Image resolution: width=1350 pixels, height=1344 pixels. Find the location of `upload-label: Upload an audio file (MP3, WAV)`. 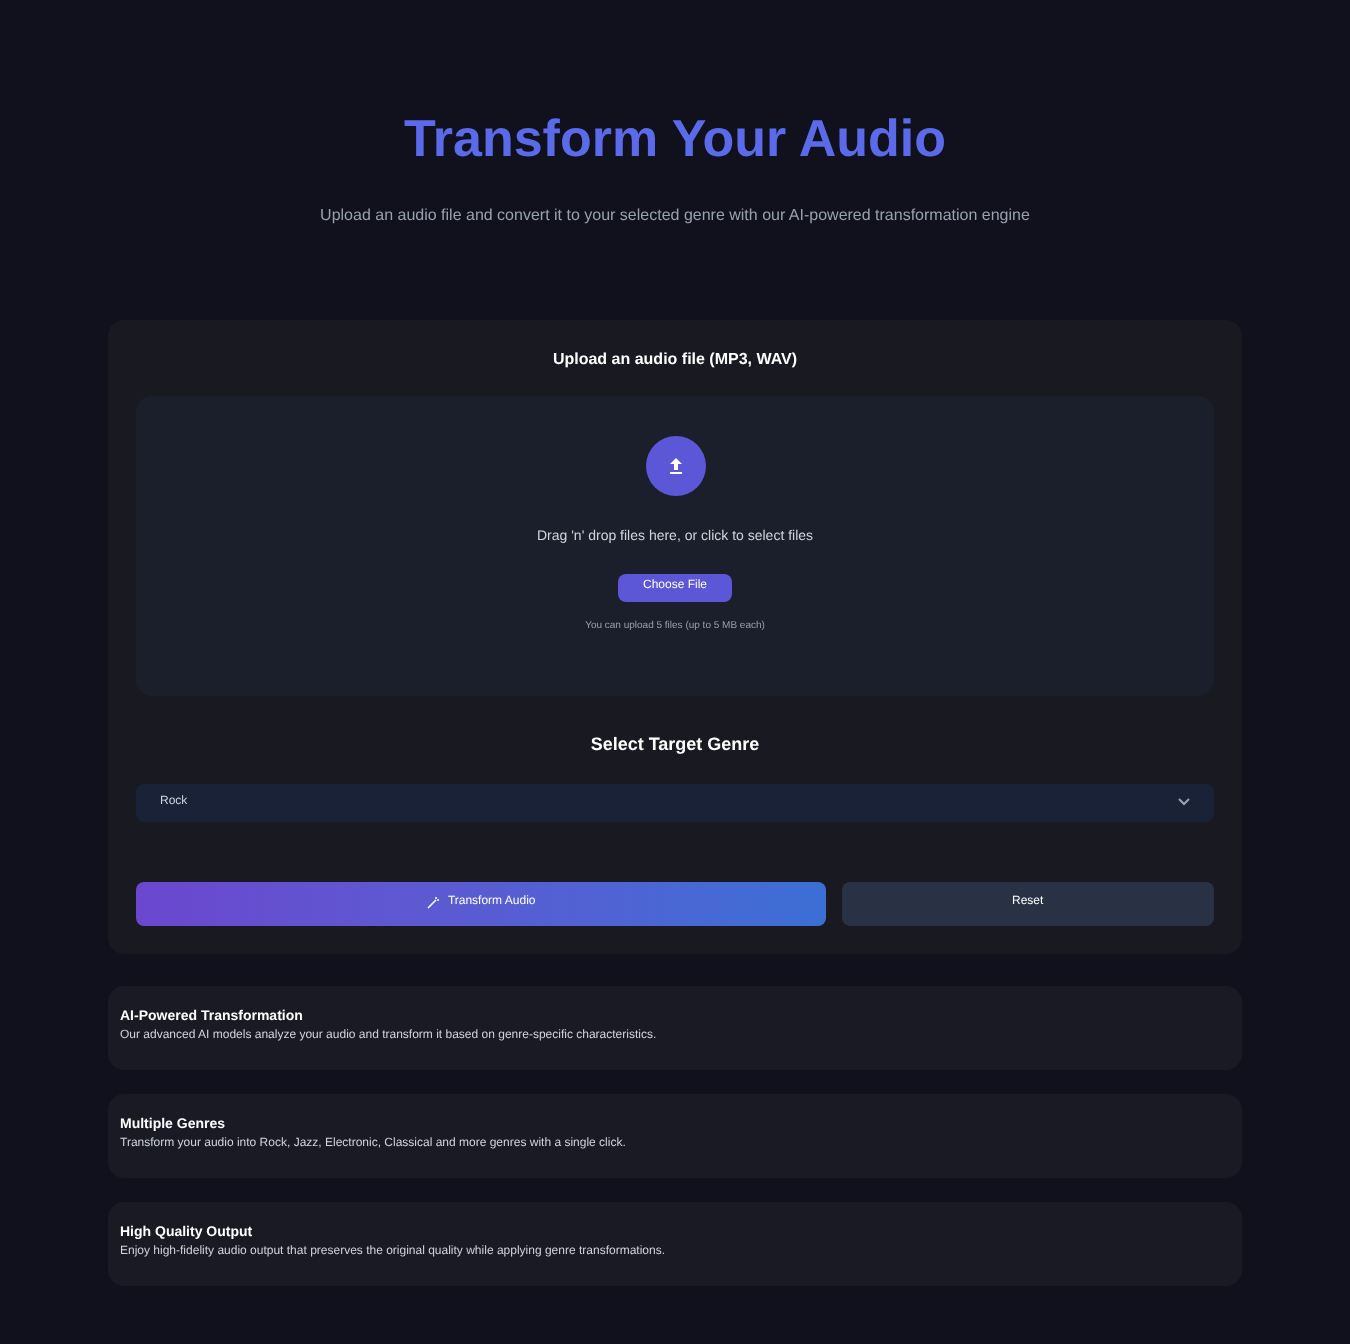

upload-label: Upload an audio file (MP3, WAV) is located at coordinates (675, 360).